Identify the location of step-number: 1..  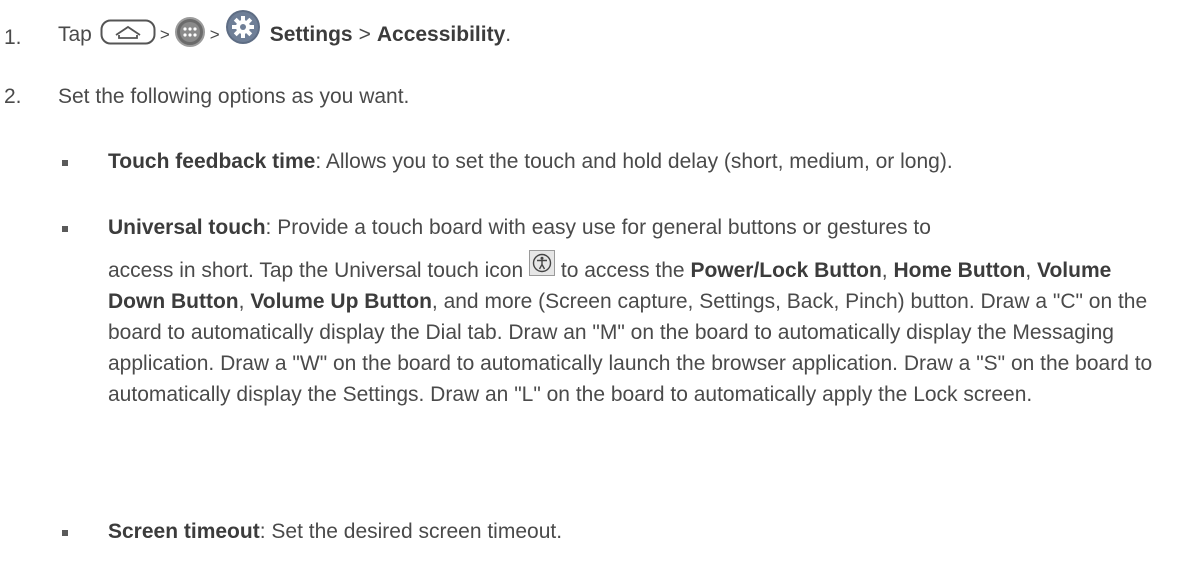
(13, 37).